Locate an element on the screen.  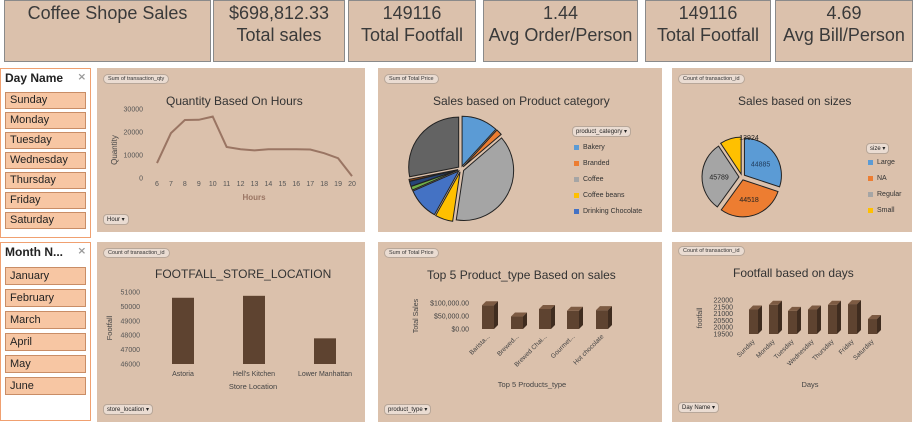
x-tick-label: Hell's Kitchen is located at coordinates (254, 374).